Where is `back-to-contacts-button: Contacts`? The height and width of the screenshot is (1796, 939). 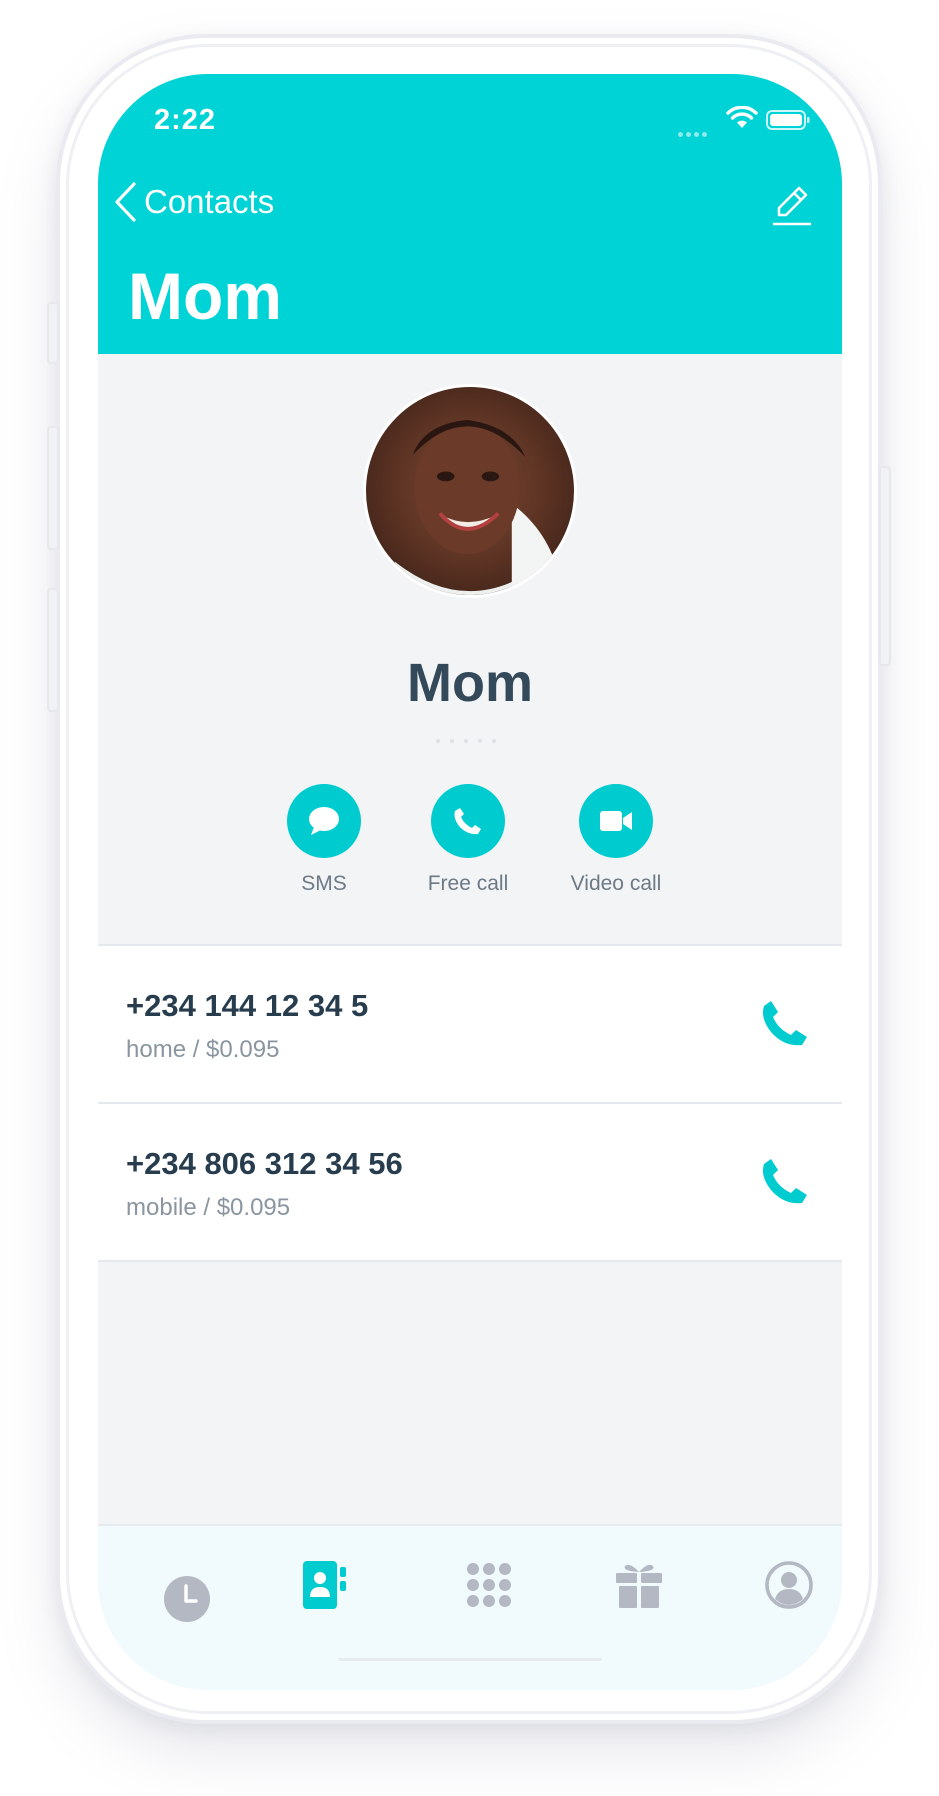
back-to-contacts-button: Contacts is located at coordinates (193, 202).